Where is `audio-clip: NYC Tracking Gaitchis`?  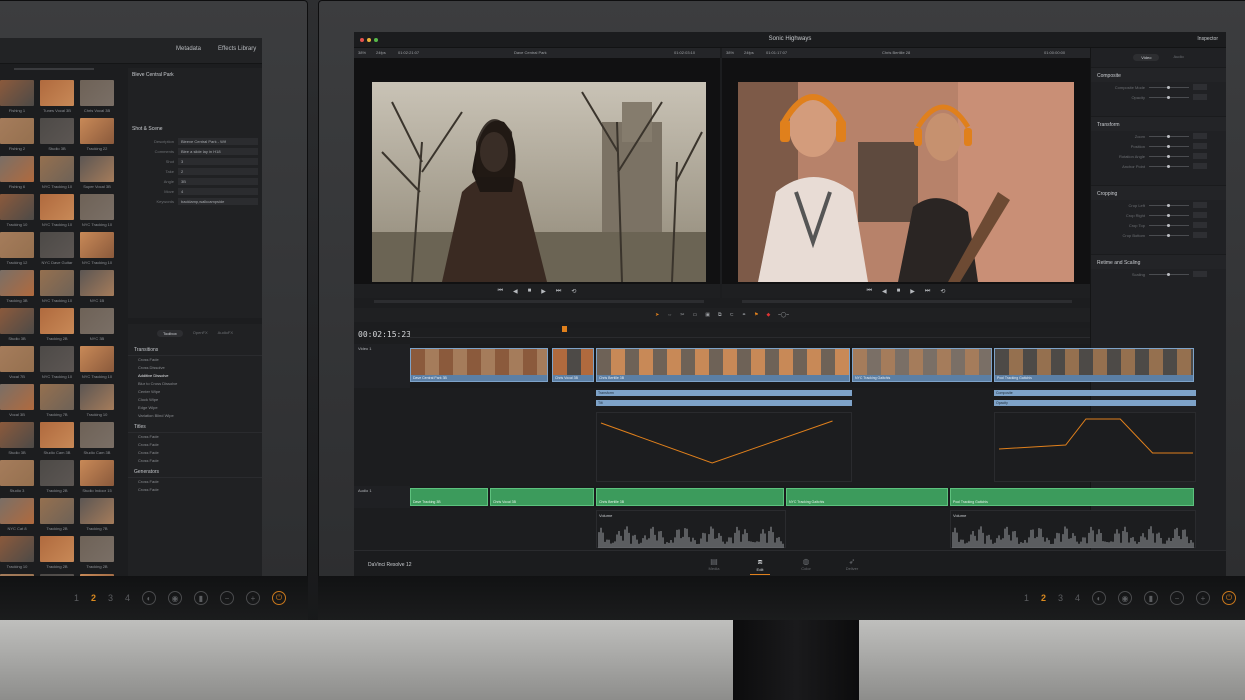
audio-clip: NYC Tracking Gaitchis is located at coordinates (867, 497).